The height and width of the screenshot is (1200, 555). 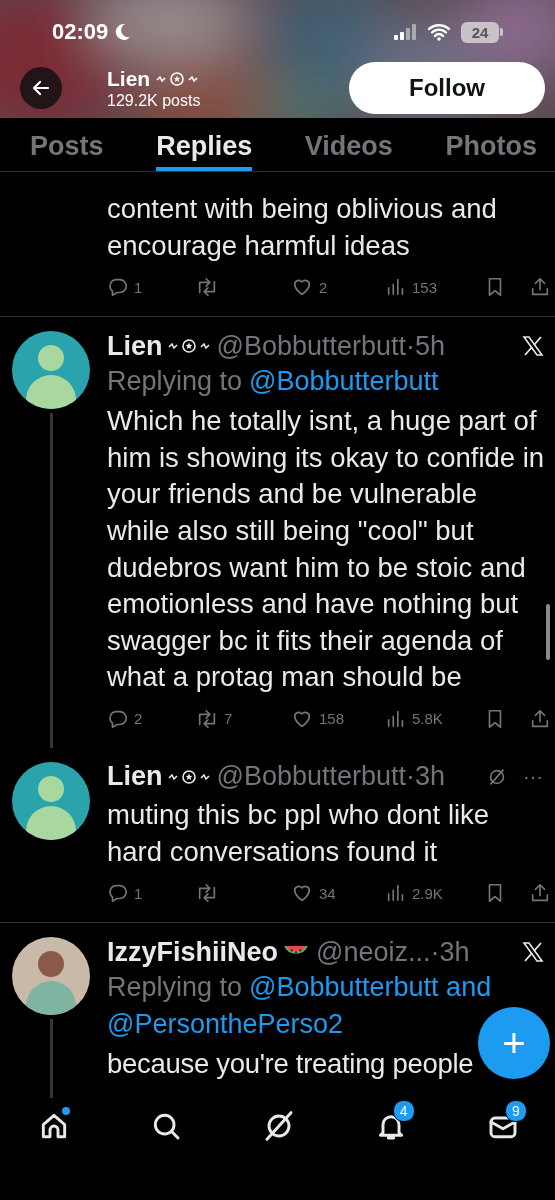 What do you see at coordinates (425, 287) in the screenshot?
I see `views-count: 153` at bounding box center [425, 287].